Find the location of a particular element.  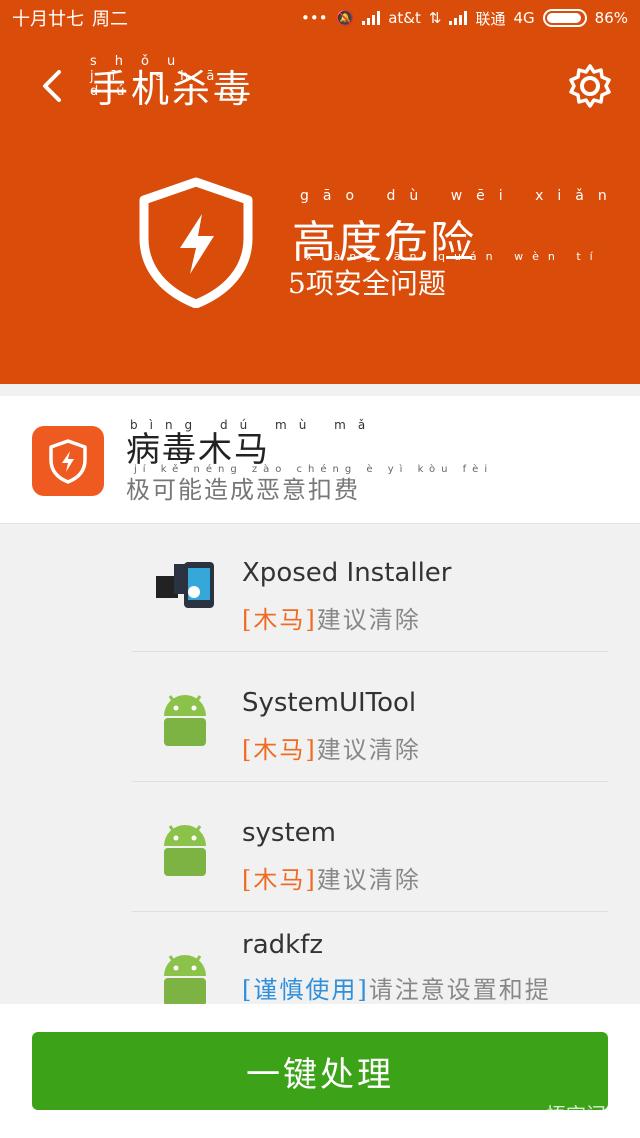

status-bar: 十月廿七 周二 ••• 🔕 at&t ⇅ 联通 4G 86% is located at coordinates (320, 18).